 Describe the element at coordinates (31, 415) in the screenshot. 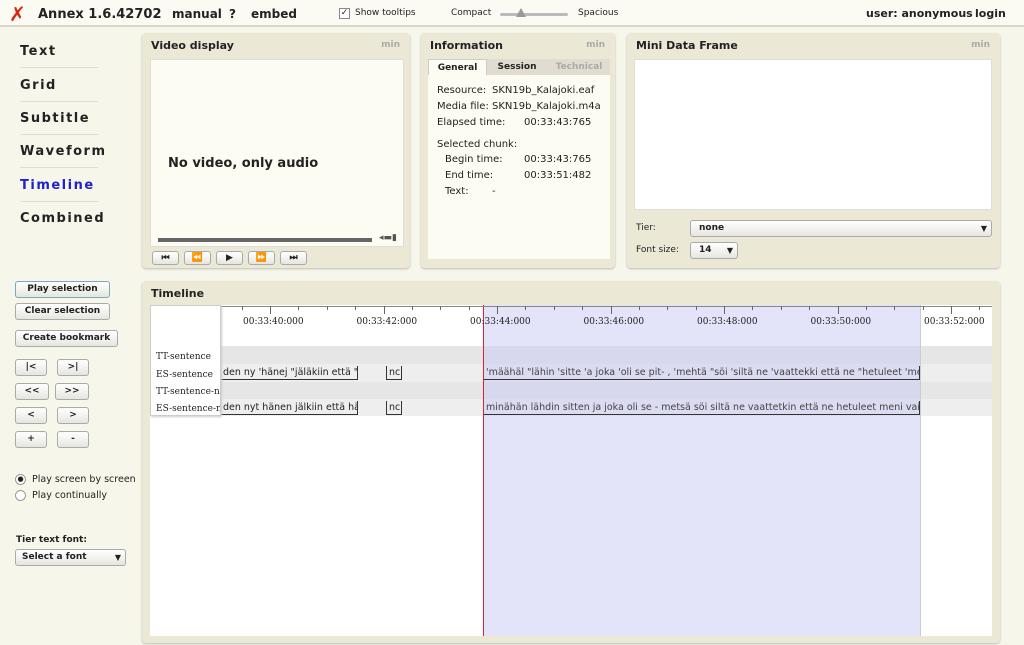

I see `step-back-button: <` at that location.